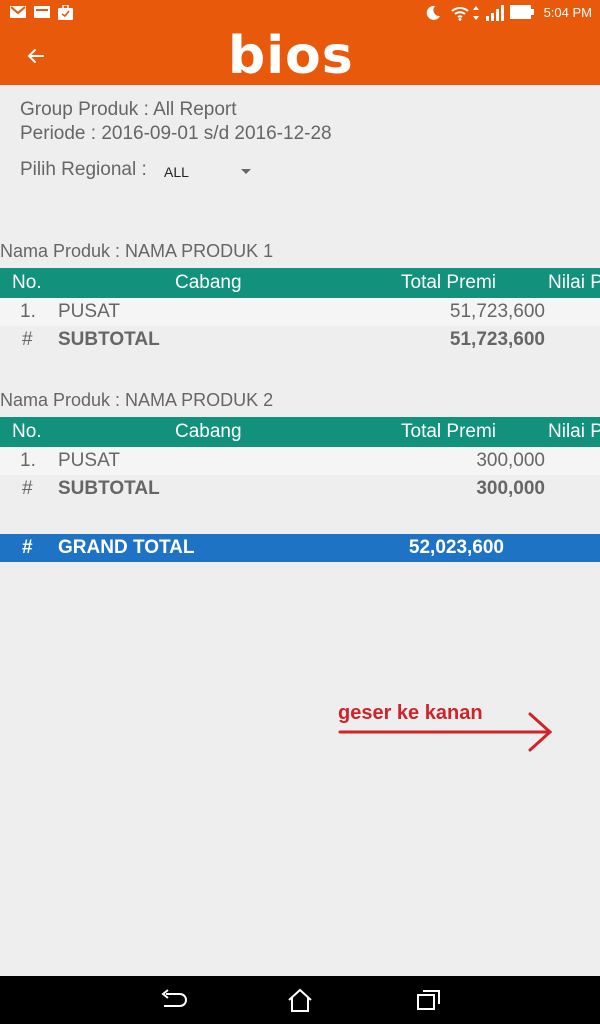 The height and width of the screenshot is (1024, 600). What do you see at coordinates (65, 12) in the screenshot?
I see `briefcase-icon` at bounding box center [65, 12].